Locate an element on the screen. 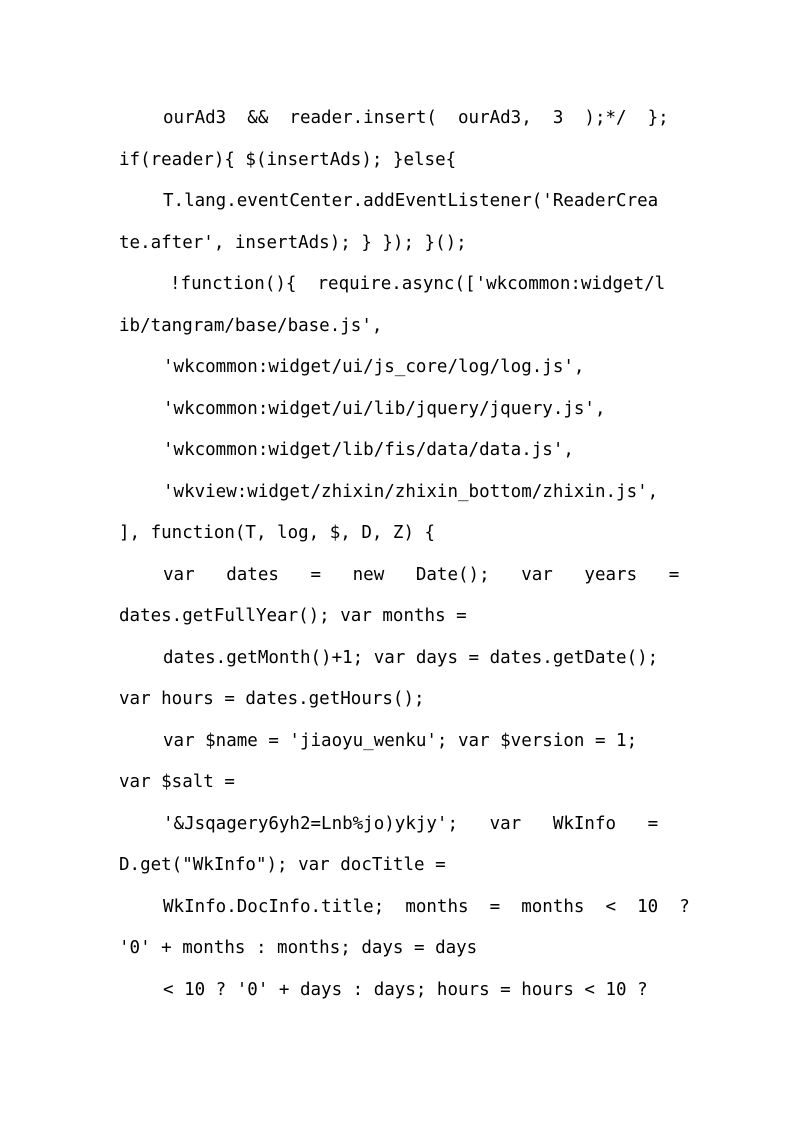  code-line-text: if(reader){ $(insertAds); }else{ is located at coordinates (288, 159).